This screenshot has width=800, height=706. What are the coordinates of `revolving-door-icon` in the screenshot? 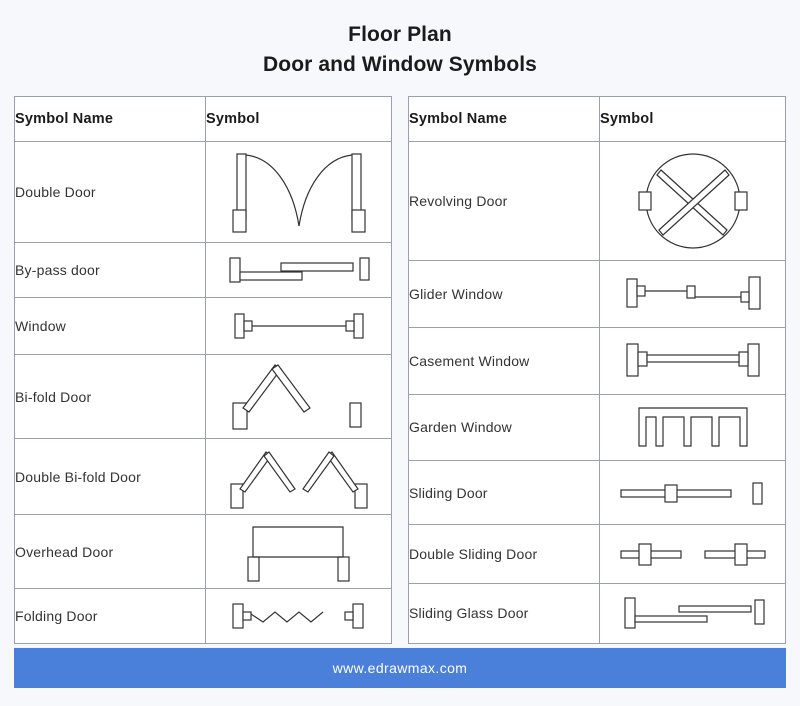 It's located at (692, 201).